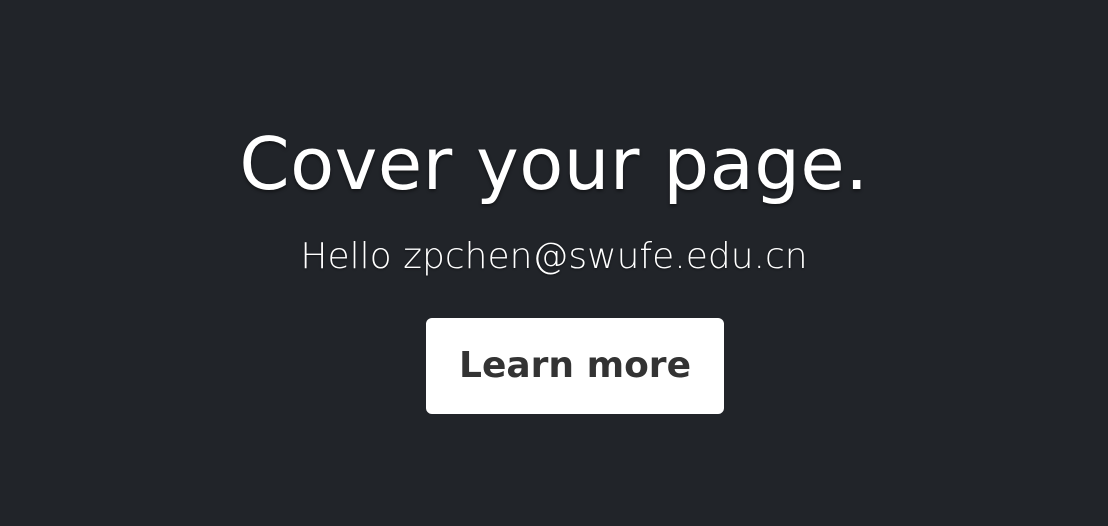  Describe the element at coordinates (554, 256) in the screenshot. I see `greeting-text: Hello zpchen@swufe.edu.cn` at that location.